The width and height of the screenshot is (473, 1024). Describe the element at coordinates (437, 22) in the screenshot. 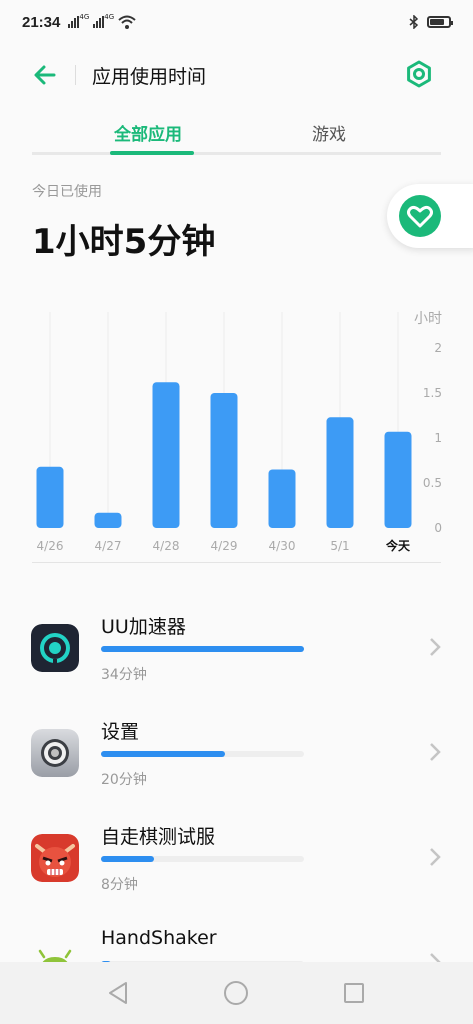

I see `battery-level` at that location.